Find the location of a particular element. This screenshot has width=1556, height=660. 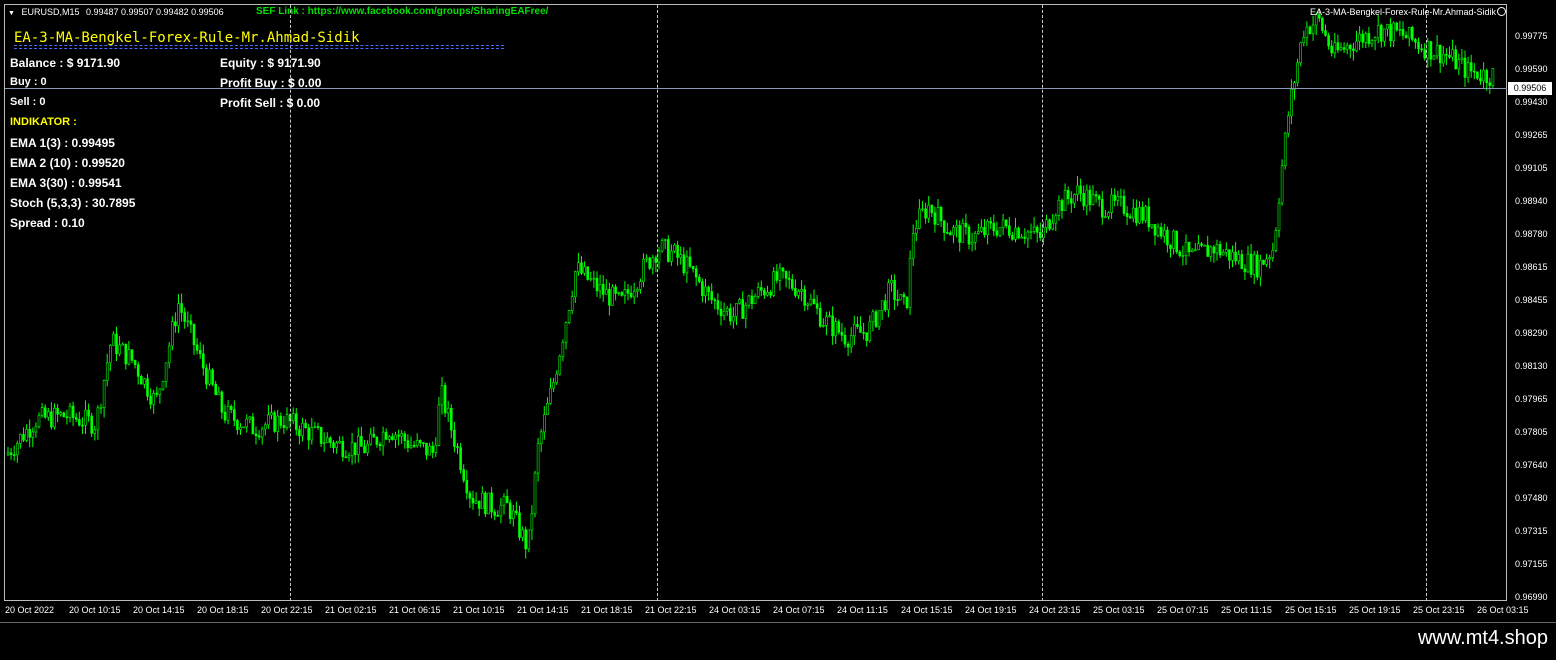

time-tick-label: 21 Oct 10:15 is located at coordinates (479, 610).